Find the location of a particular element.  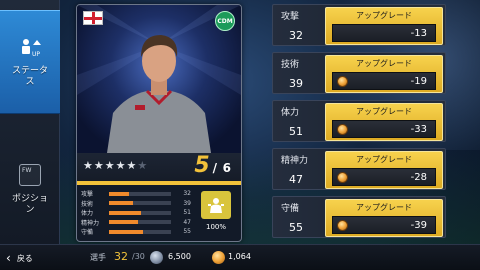

mini-stat-row: 技術 39 is located at coordinates (137, 203).